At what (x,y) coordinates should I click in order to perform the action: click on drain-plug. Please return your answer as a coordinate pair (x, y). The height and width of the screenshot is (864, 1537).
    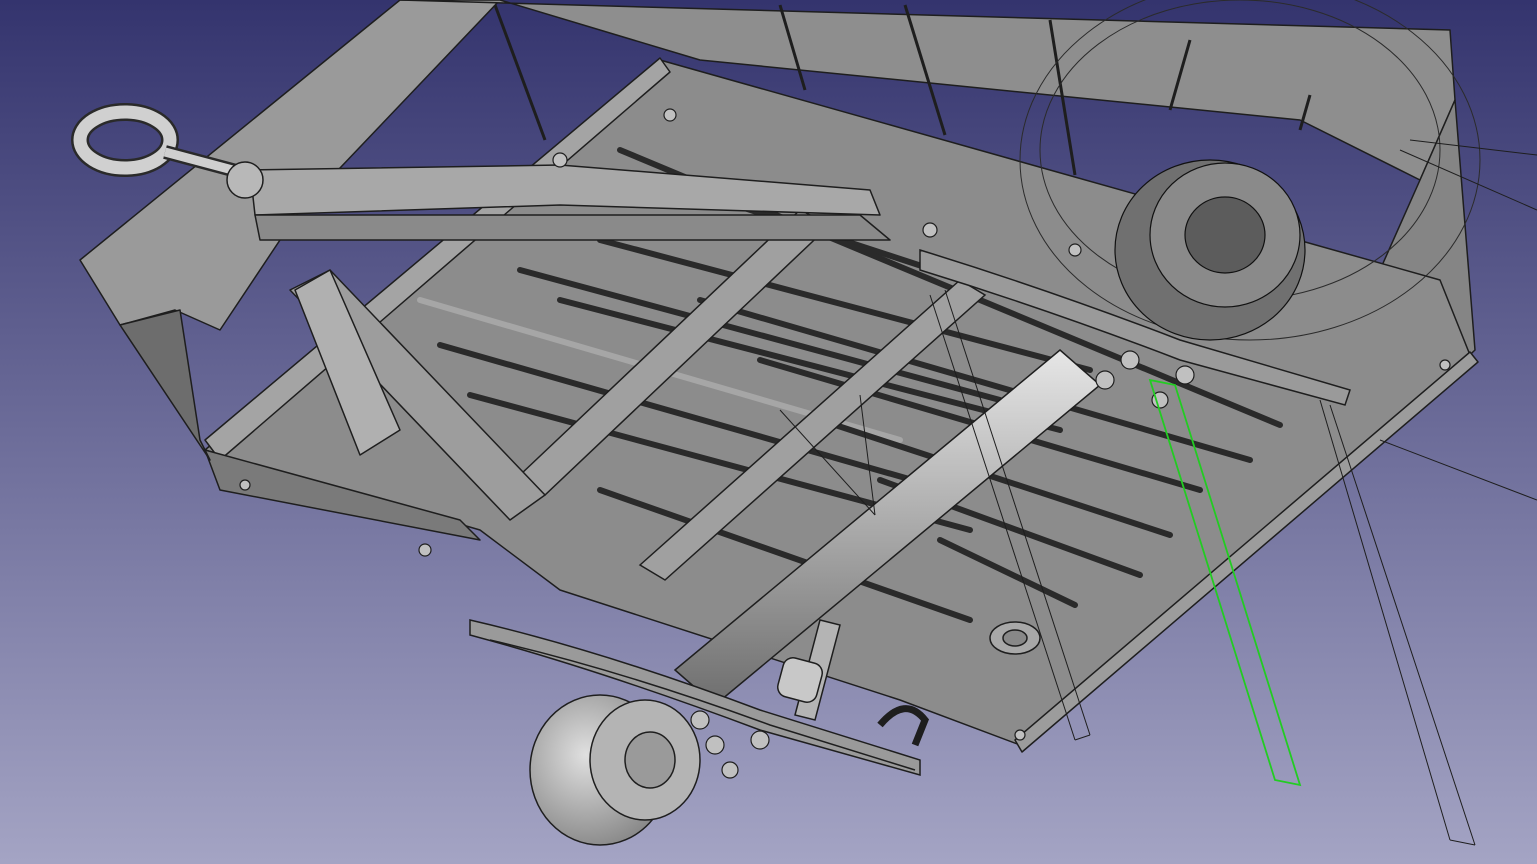
    Looking at the image, I should click on (1015, 638).